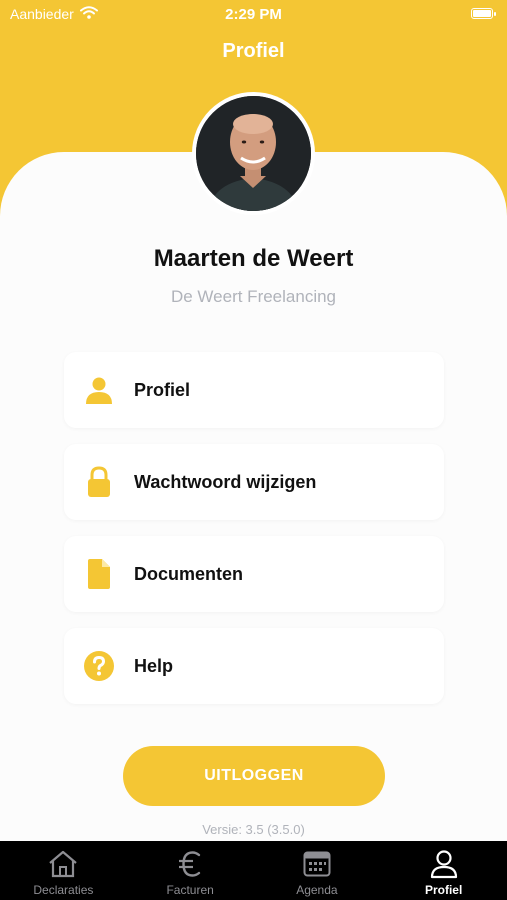 The height and width of the screenshot is (900, 507). What do you see at coordinates (63, 864) in the screenshot?
I see `home-icon` at bounding box center [63, 864].